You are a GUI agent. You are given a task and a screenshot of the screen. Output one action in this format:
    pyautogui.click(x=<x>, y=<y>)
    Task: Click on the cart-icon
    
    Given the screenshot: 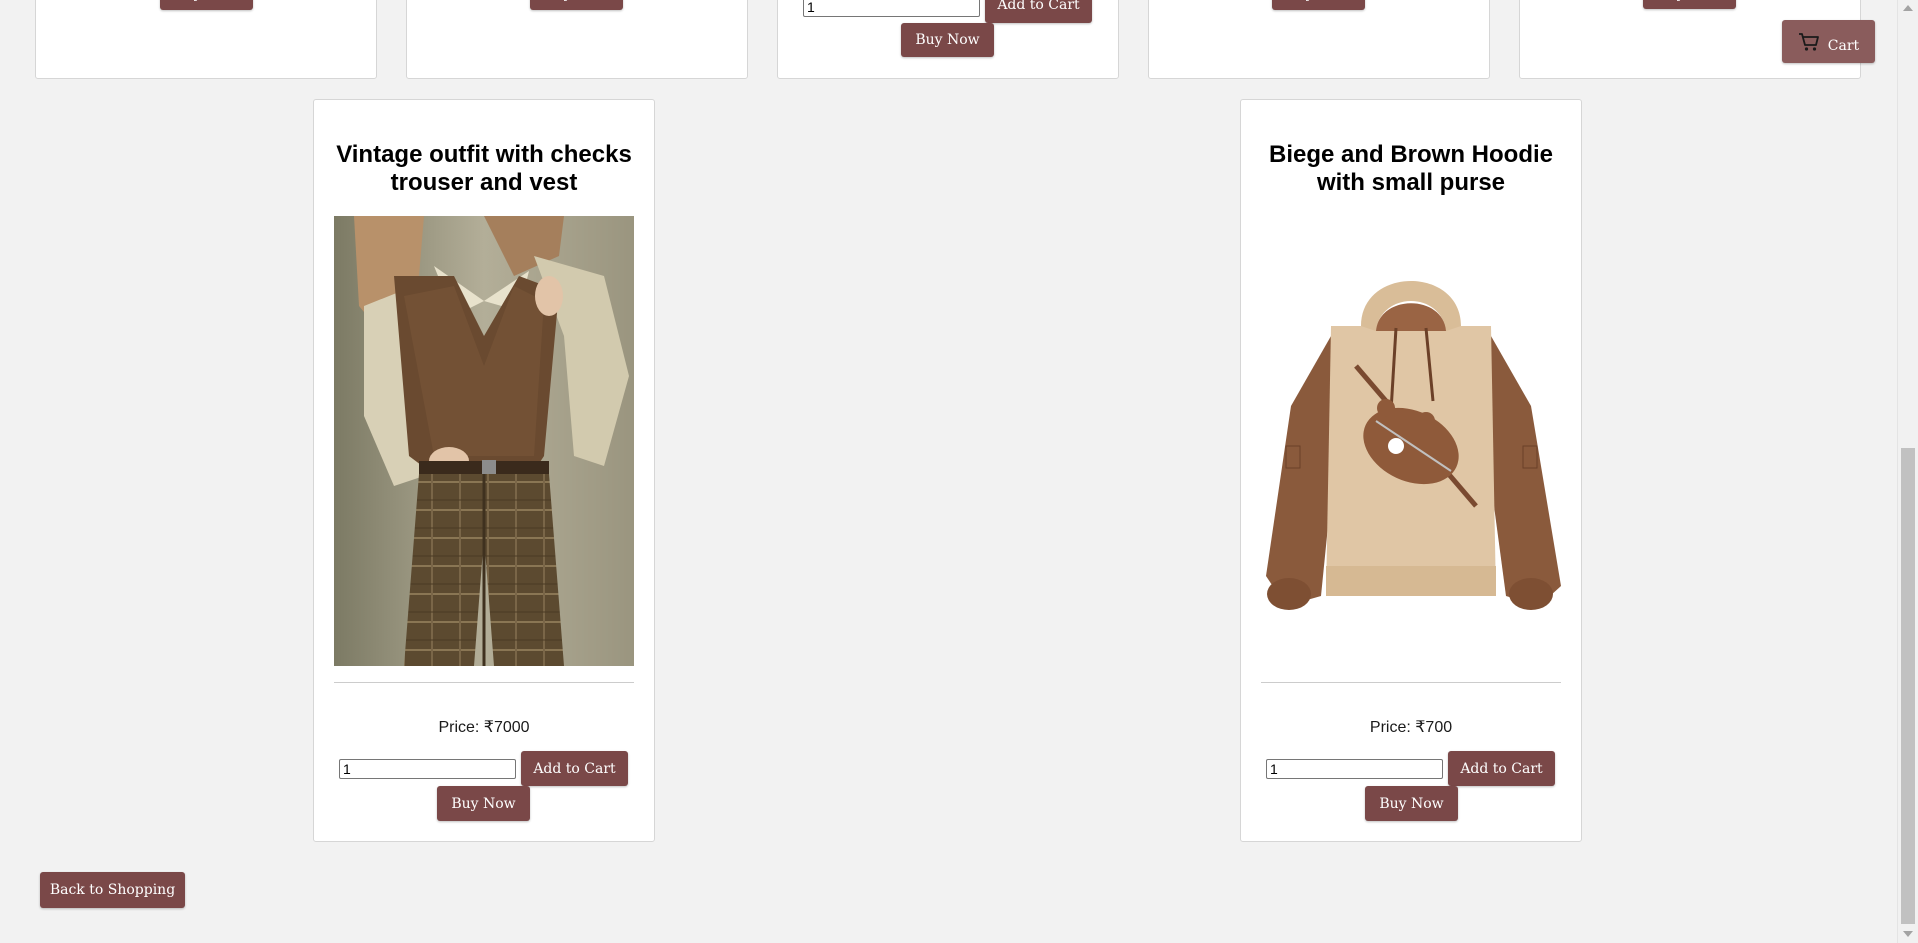 What is the action you would take?
    pyautogui.click(x=1809, y=42)
    